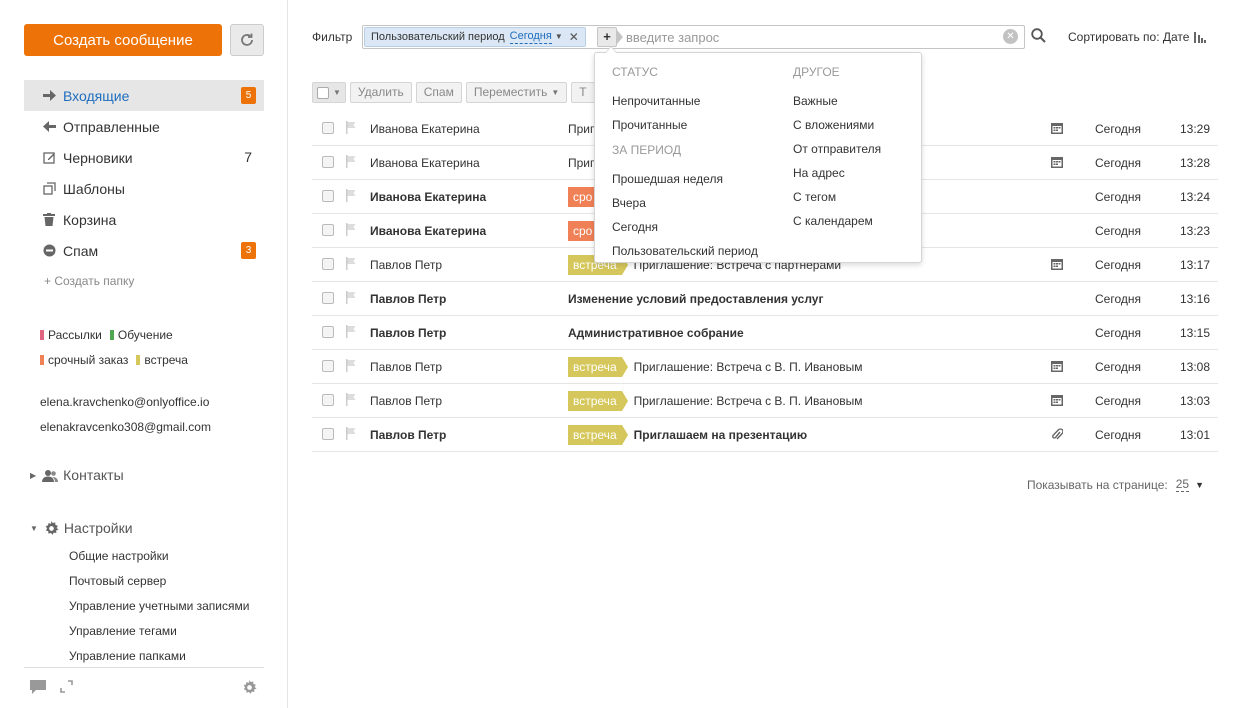 This screenshot has width=1240, height=708. Describe the element at coordinates (141, 335) in the screenshot. I see `tag-training: Обучение` at that location.